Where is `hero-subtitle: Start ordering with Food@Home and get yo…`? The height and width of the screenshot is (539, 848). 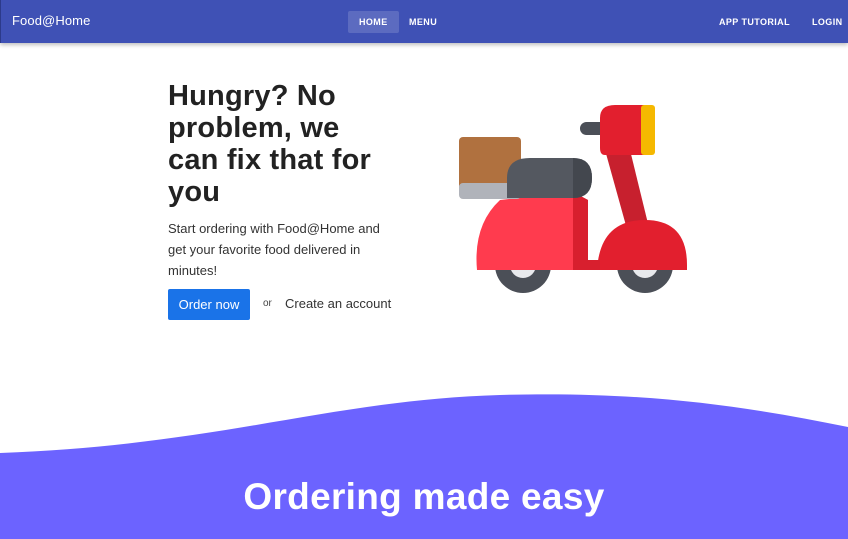
hero-subtitle: Start ordering with Food@Home and get yo… is located at coordinates (274, 249).